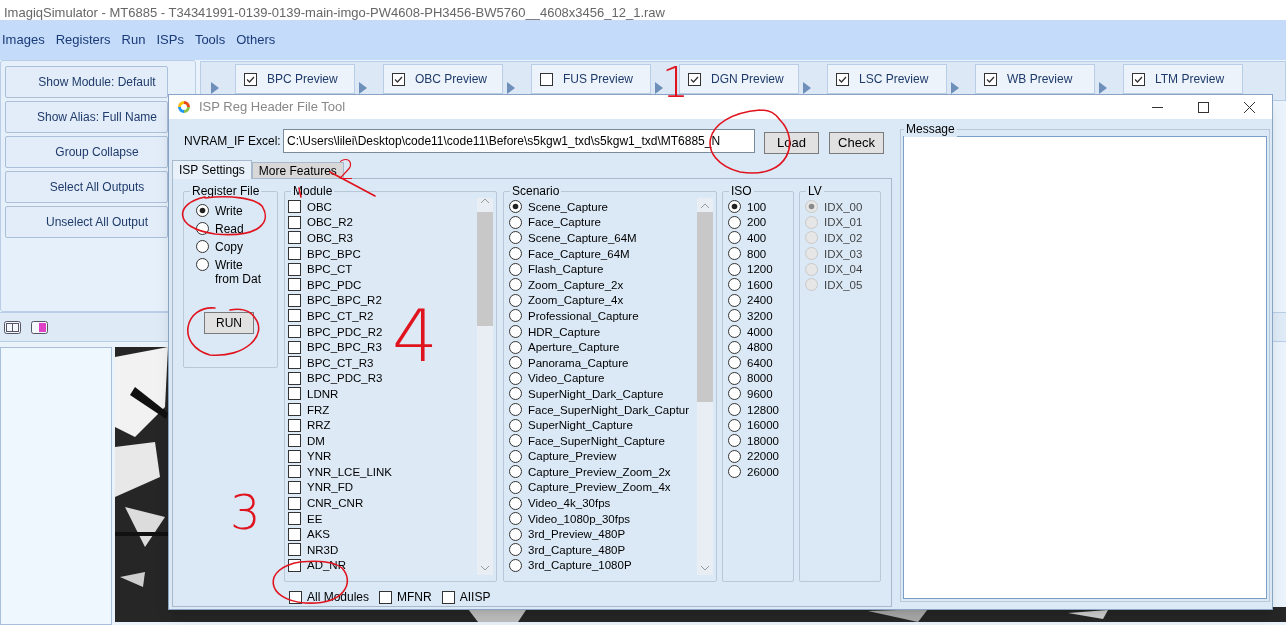  I want to click on side-button: Show Module: Default, so click(86, 82).